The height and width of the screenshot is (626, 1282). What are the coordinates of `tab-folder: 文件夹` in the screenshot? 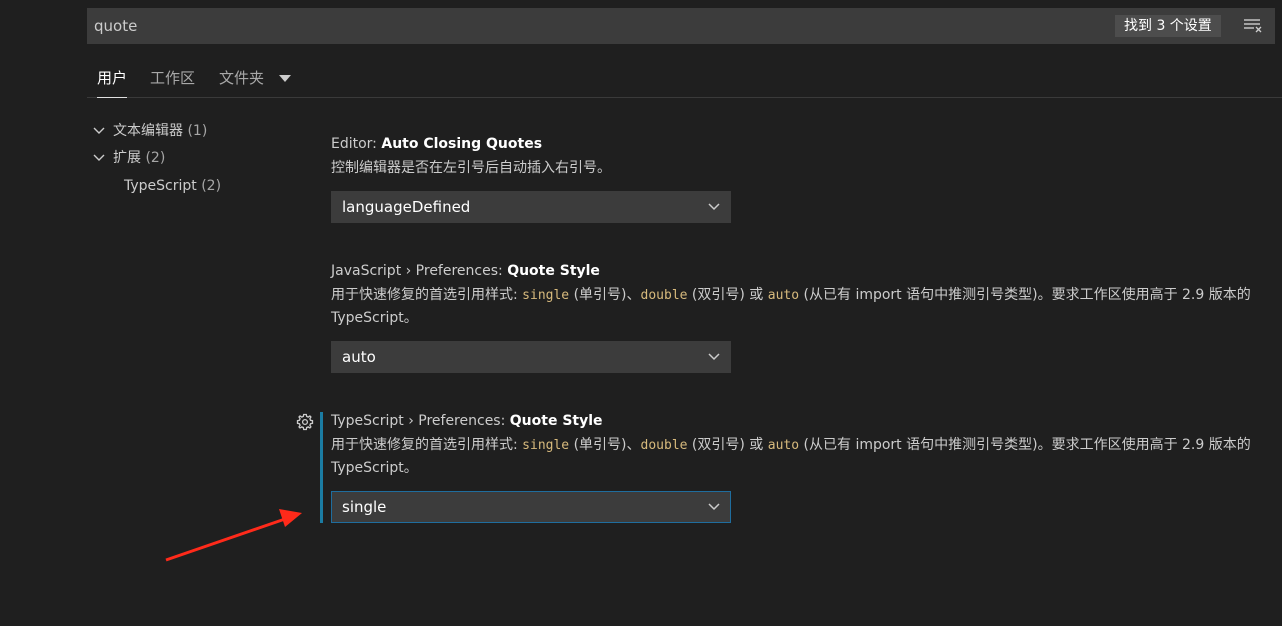 It's located at (241, 79).